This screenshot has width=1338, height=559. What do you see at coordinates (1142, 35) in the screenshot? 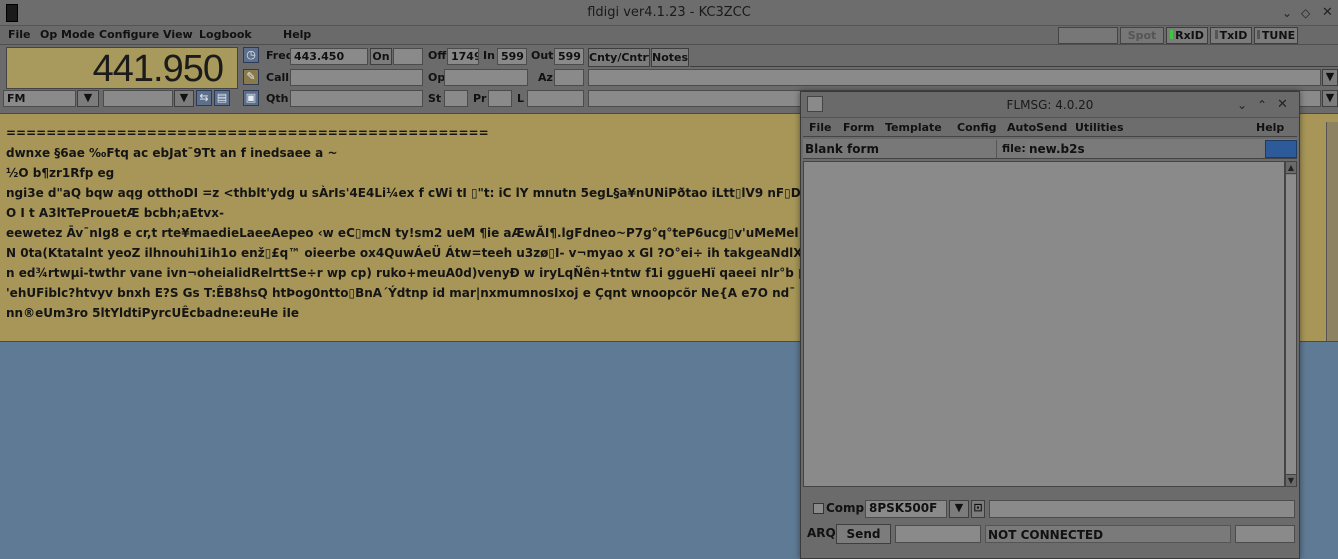
I see `spot-button: Spot` at bounding box center [1142, 35].